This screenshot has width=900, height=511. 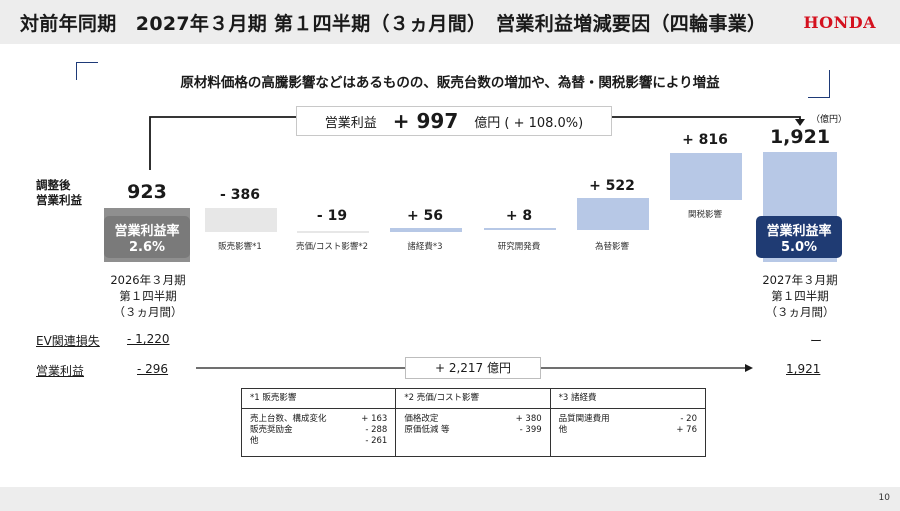 What do you see at coordinates (333, 232) in the screenshot?
I see `bar-price-cost` at bounding box center [333, 232].